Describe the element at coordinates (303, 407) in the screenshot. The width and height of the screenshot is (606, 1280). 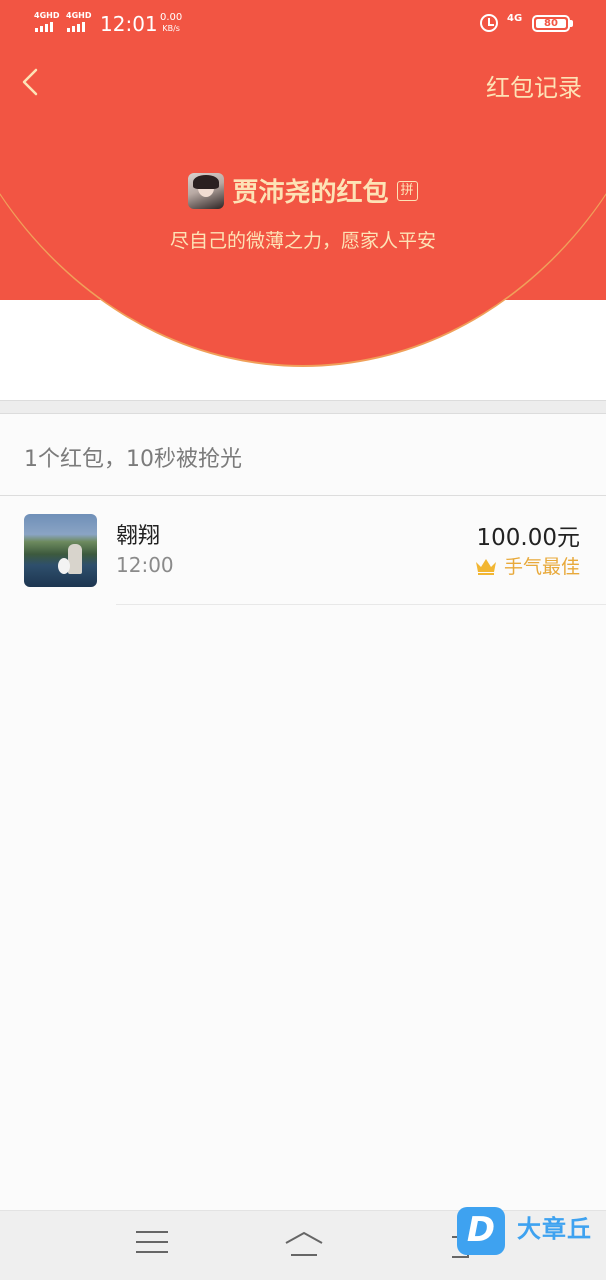
I see `section-divider` at that location.